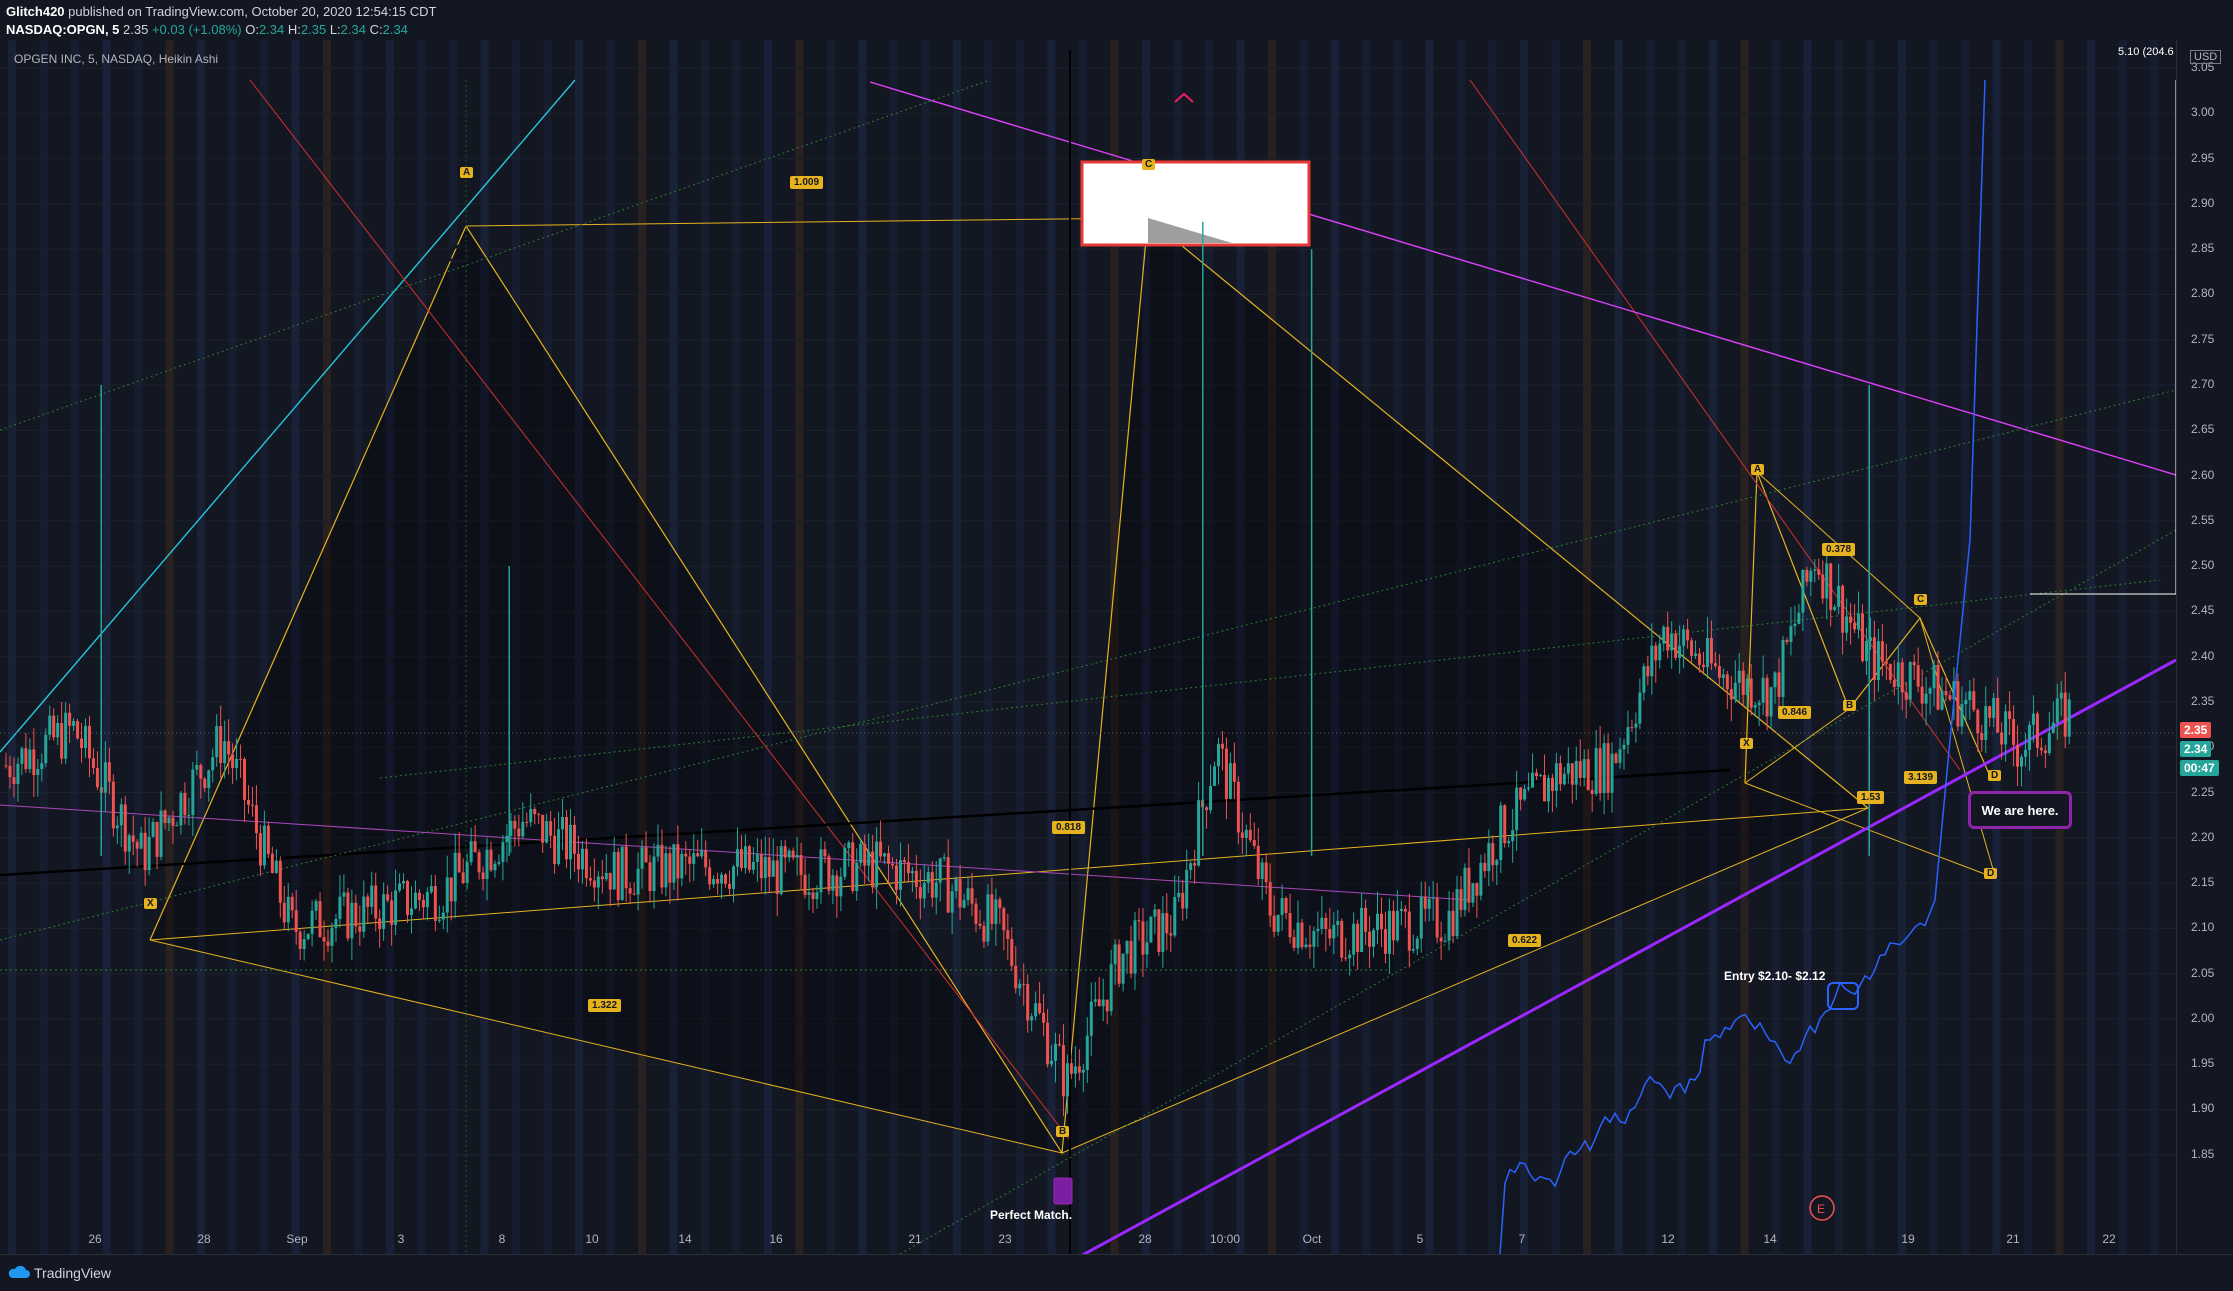 The height and width of the screenshot is (1291, 2233). What do you see at coordinates (59, 1273) in the screenshot?
I see `tradingview-logo: TradingView` at bounding box center [59, 1273].